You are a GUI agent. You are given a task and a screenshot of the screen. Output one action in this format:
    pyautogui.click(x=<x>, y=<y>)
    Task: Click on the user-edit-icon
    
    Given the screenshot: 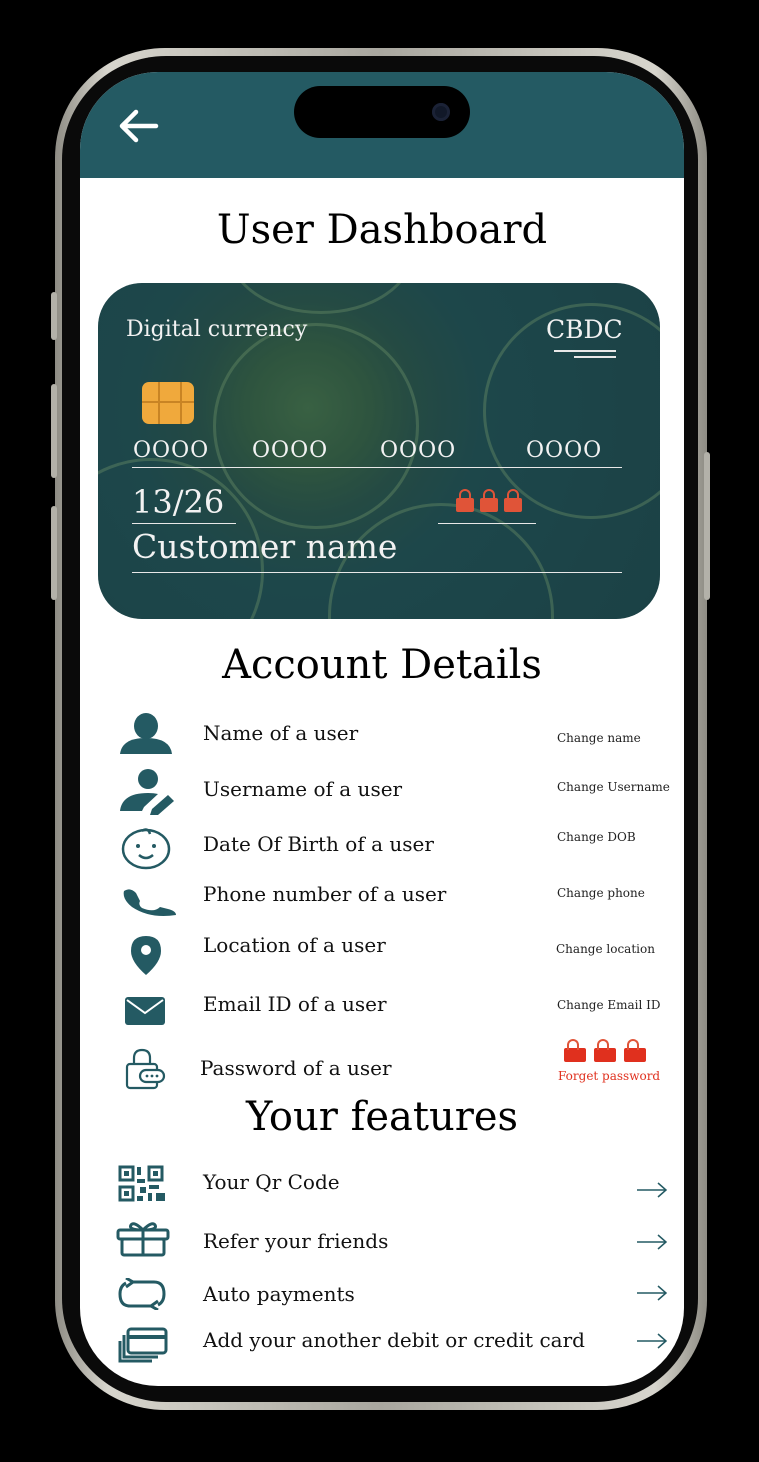 What is the action you would take?
    pyautogui.click(x=147, y=792)
    